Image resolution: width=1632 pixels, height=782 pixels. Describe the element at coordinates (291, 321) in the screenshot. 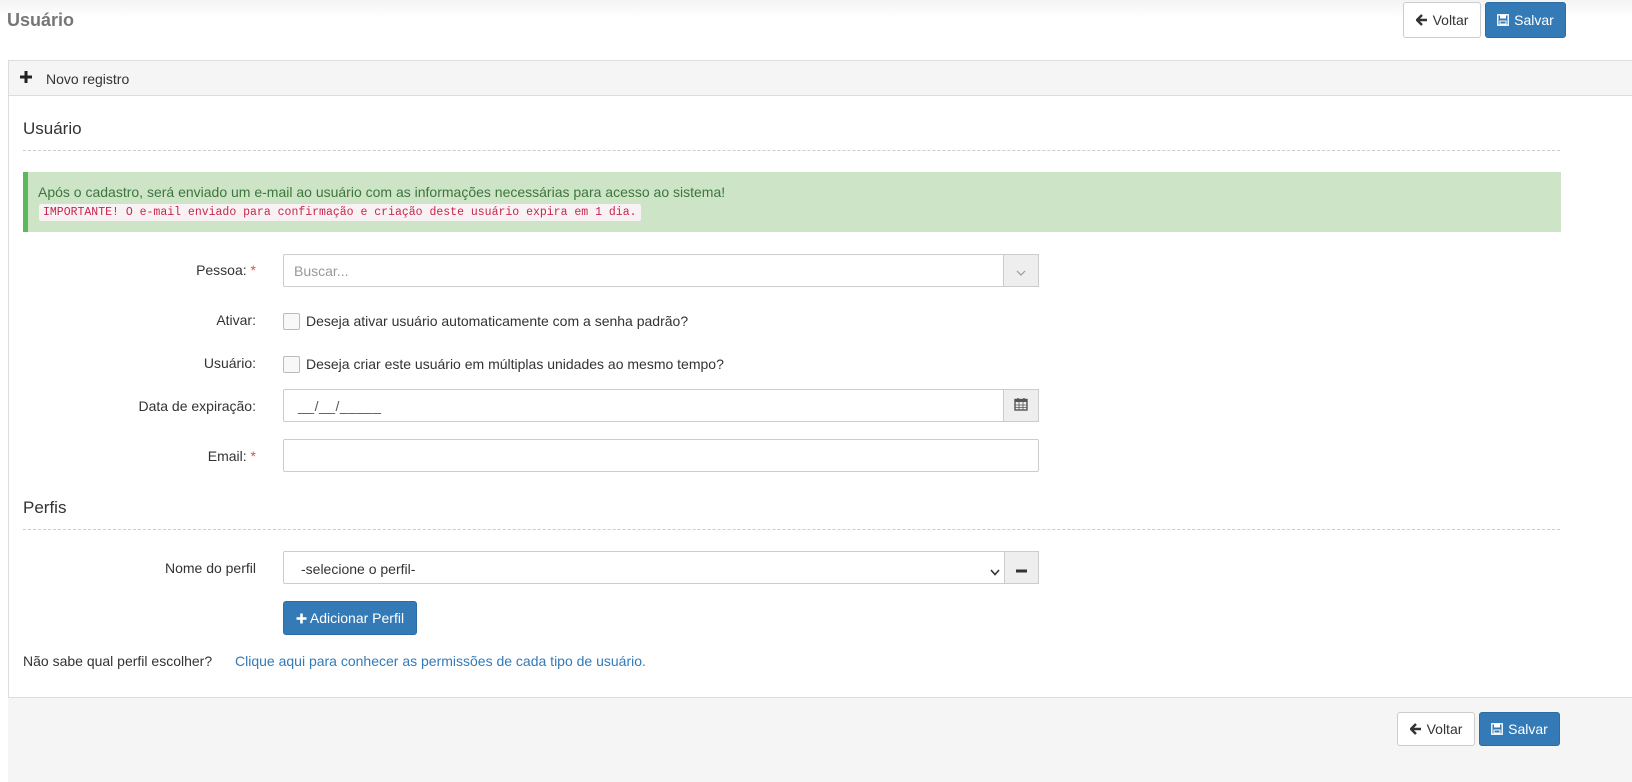

I see `ativar-checkbox` at that location.